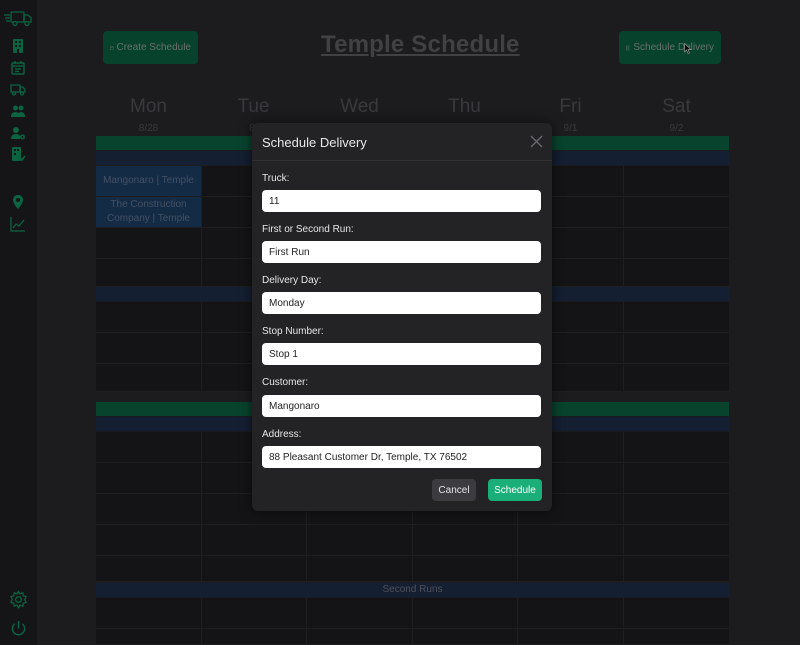 This screenshot has width=800, height=645. I want to click on modal-title: Schedule Delivery, so click(314, 142).